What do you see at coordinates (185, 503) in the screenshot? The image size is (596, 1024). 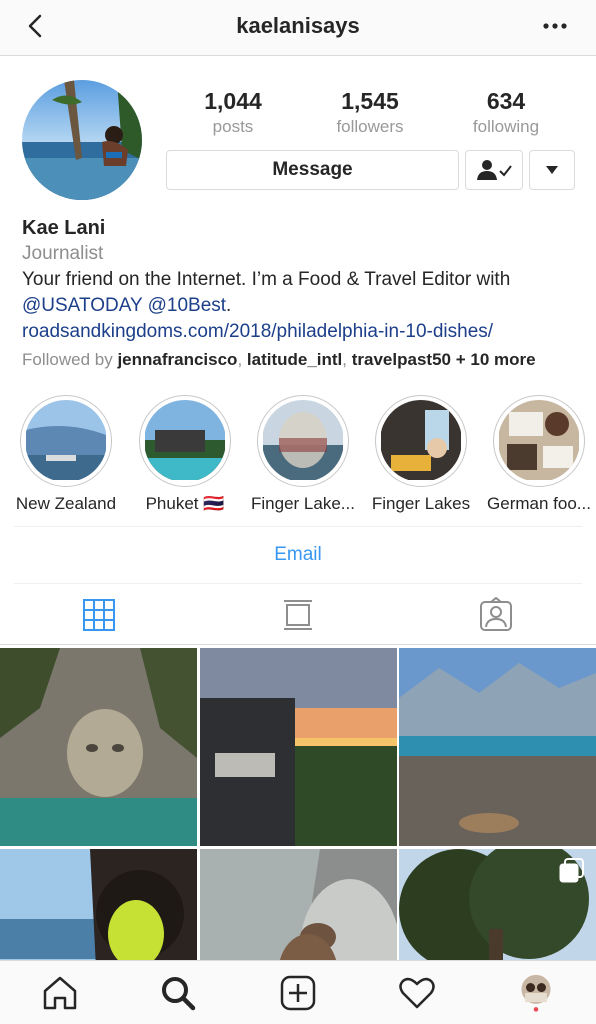 I see `highlight-label: Phuket 🇹🇭` at bounding box center [185, 503].